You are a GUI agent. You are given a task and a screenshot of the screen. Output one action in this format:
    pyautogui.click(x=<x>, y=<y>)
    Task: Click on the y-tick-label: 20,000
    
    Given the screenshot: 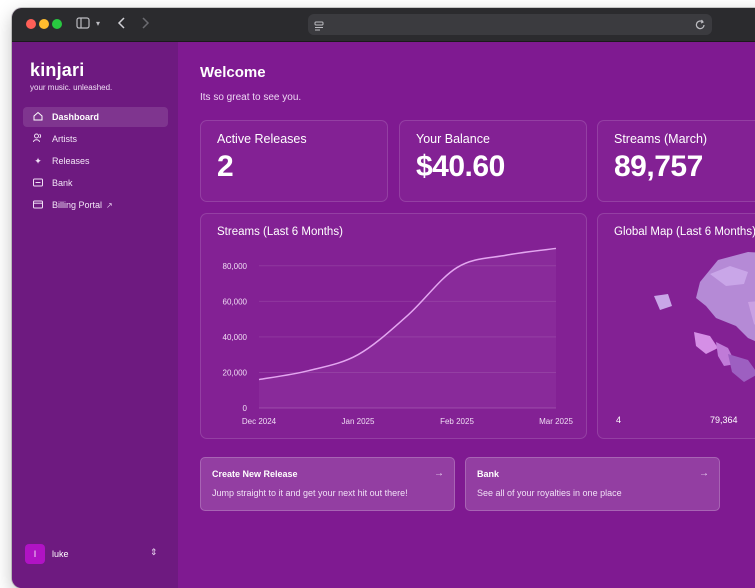 What is the action you would take?
    pyautogui.click(x=235, y=372)
    